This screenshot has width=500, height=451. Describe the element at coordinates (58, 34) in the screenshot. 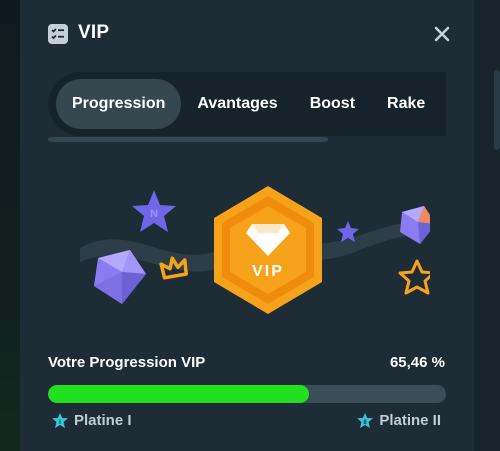

I see `checklist-icon` at that location.